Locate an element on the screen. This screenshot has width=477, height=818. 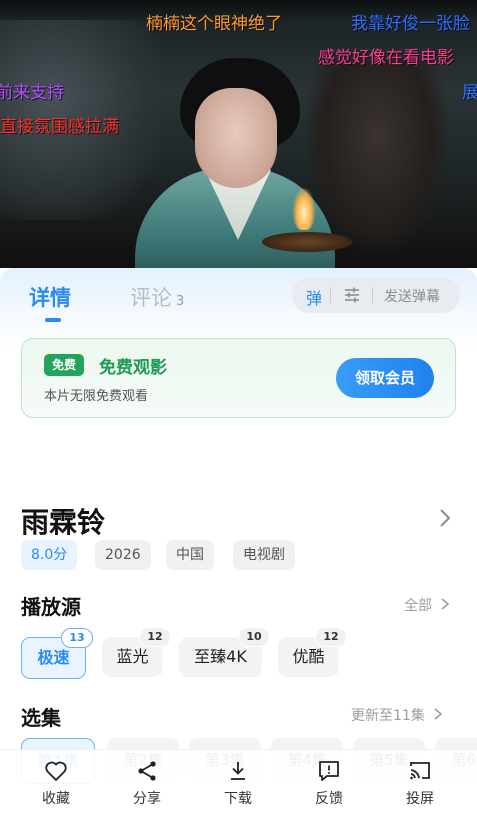
download-icon is located at coordinates (238, 771).